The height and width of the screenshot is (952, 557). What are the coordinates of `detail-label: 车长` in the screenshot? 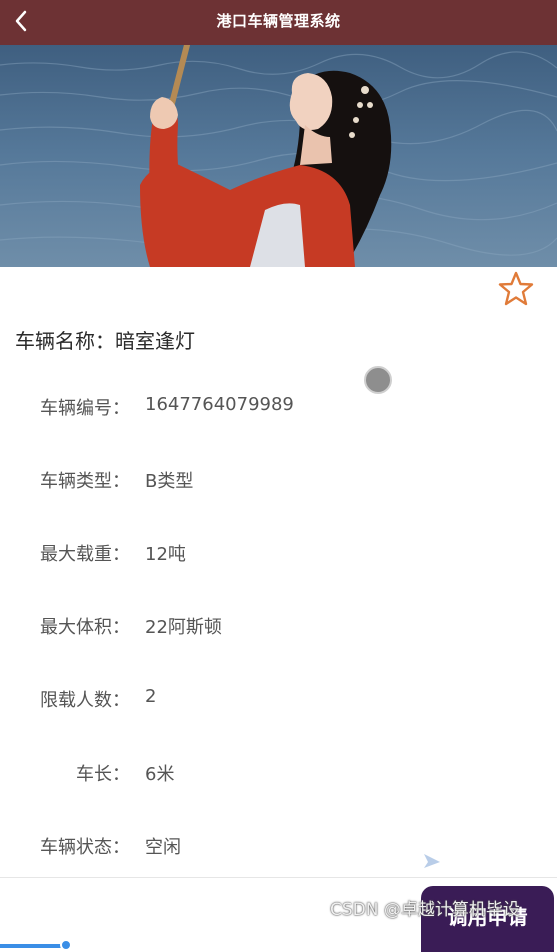 It's located at (94, 774).